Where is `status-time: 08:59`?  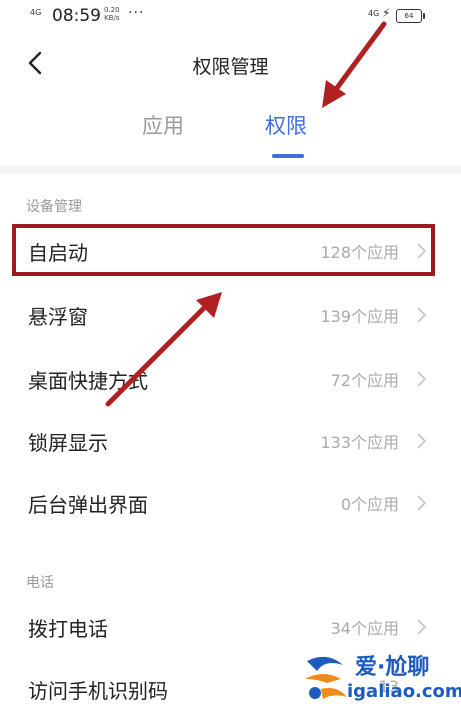 status-time: 08:59 is located at coordinates (76, 16).